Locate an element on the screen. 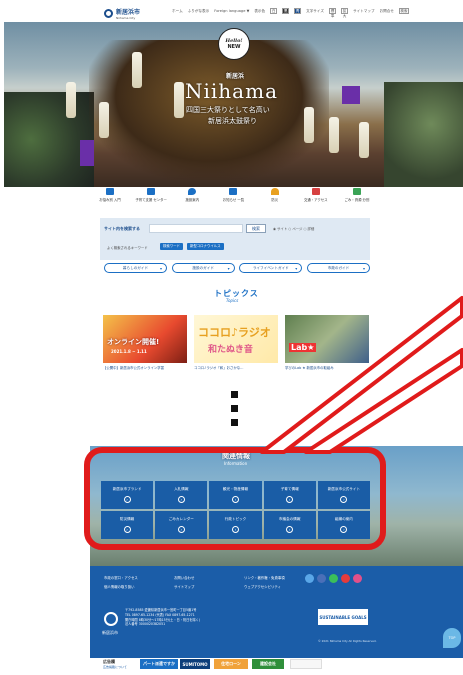 This screenshot has height=675, width=463. footer-link: サイトマップ is located at coordinates (209, 586).